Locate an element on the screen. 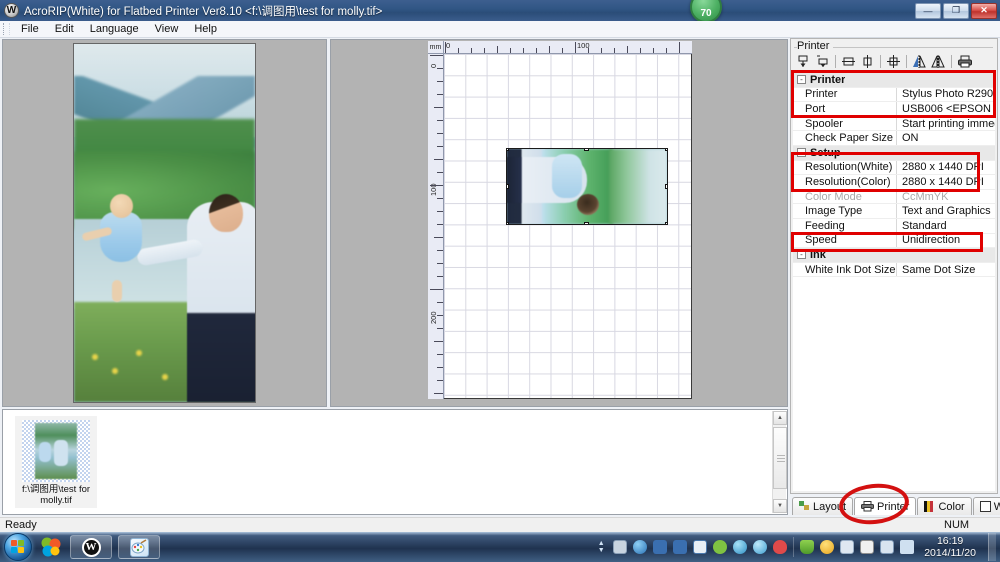  volume-icon is located at coordinates (907, 547).